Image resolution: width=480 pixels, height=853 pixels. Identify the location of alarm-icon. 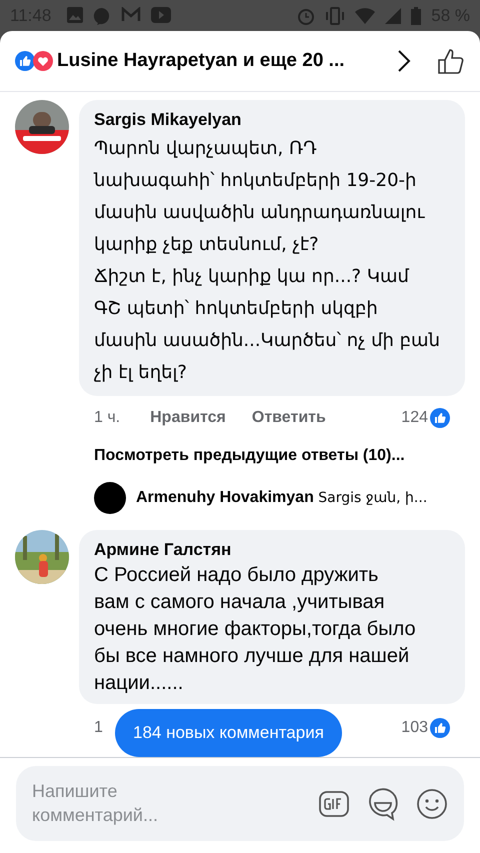
(306, 15).